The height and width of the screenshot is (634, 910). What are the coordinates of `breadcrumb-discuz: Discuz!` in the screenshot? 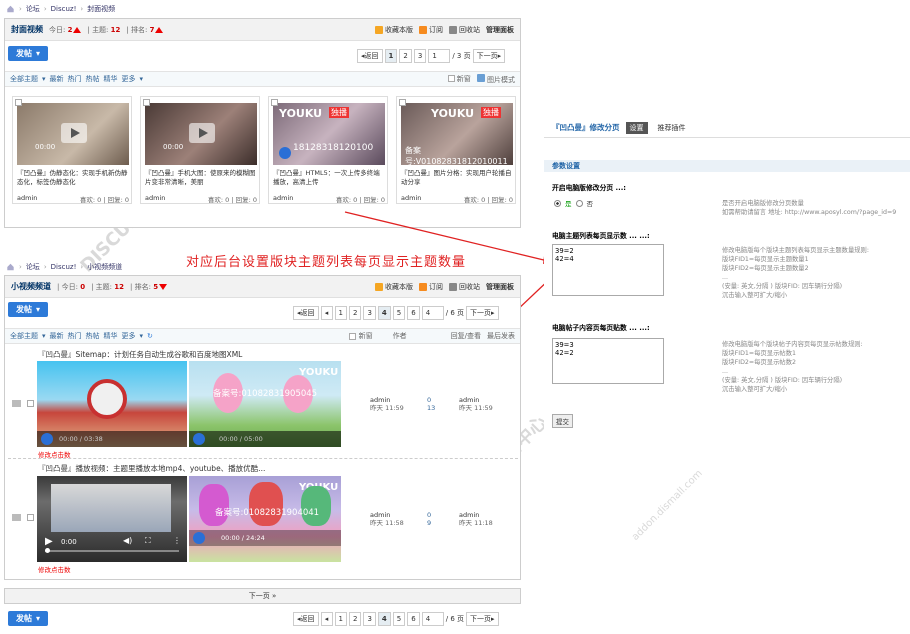 It's located at (64, 267).